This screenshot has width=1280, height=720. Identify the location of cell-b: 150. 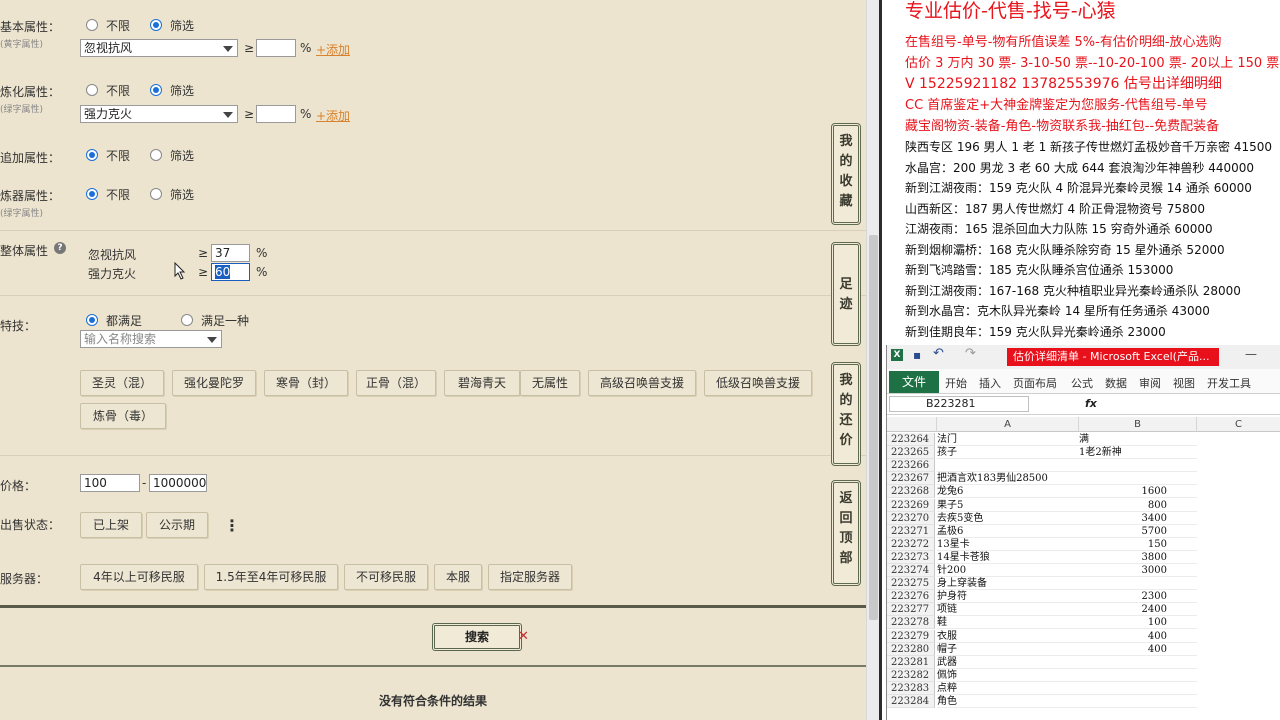
(1138, 544).